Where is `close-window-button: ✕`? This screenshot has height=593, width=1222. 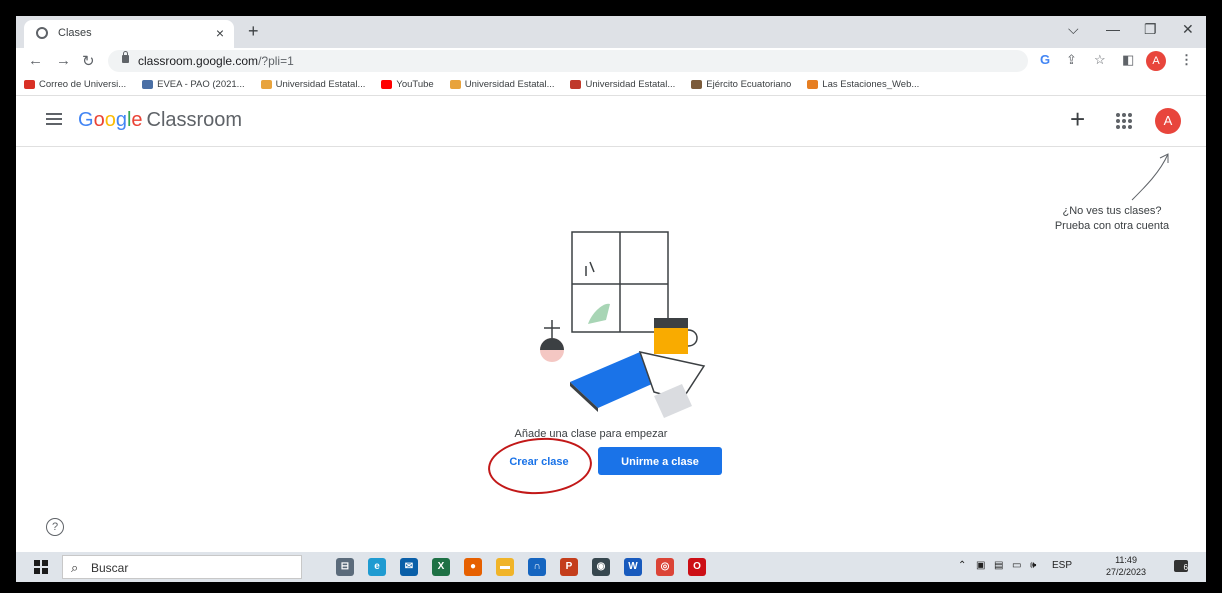 close-window-button: ✕ is located at coordinates (1188, 29).